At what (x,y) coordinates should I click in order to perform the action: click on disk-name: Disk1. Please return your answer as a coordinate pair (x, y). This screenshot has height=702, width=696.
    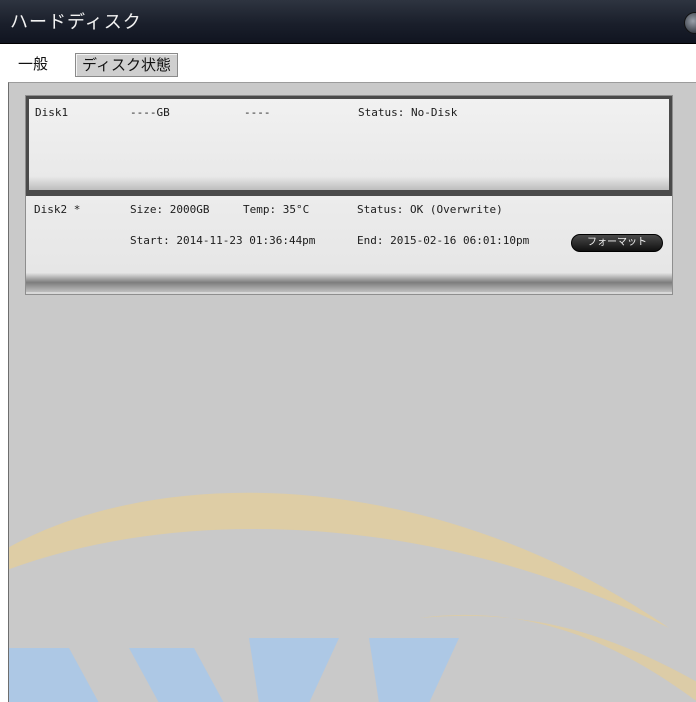
    Looking at the image, I should click on (52, 112).